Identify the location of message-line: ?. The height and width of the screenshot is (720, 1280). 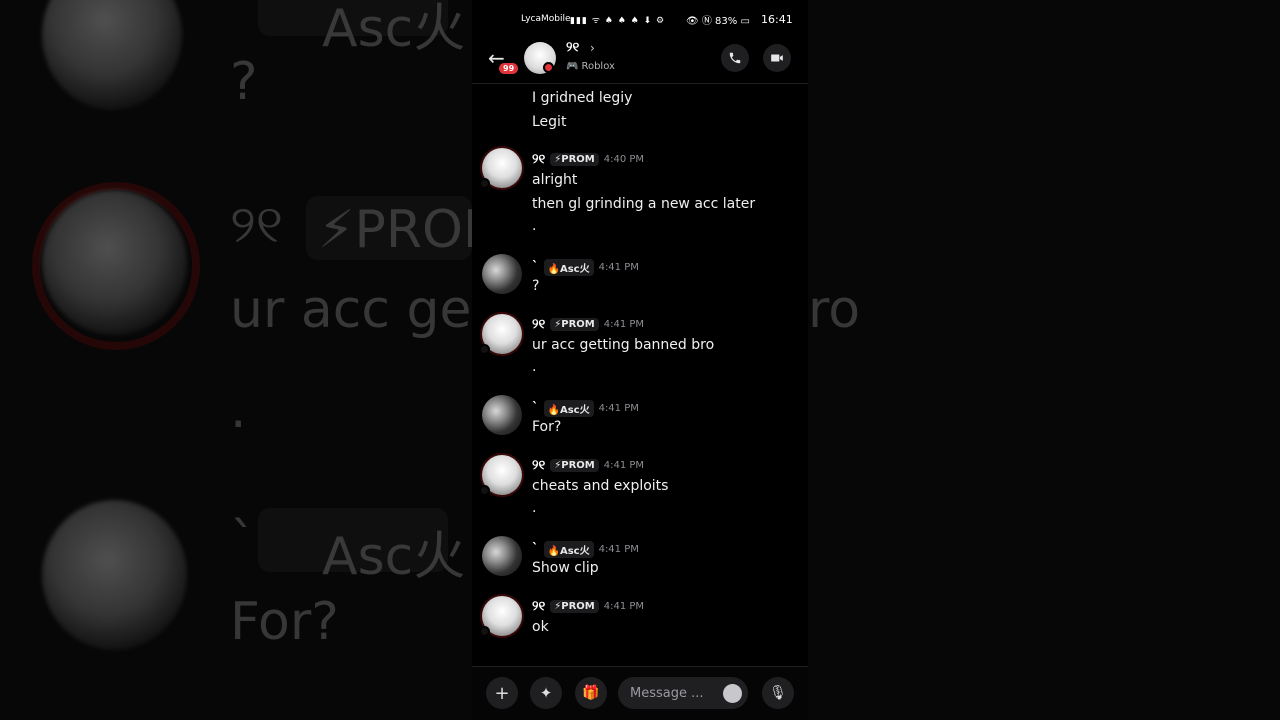
(536, 286).